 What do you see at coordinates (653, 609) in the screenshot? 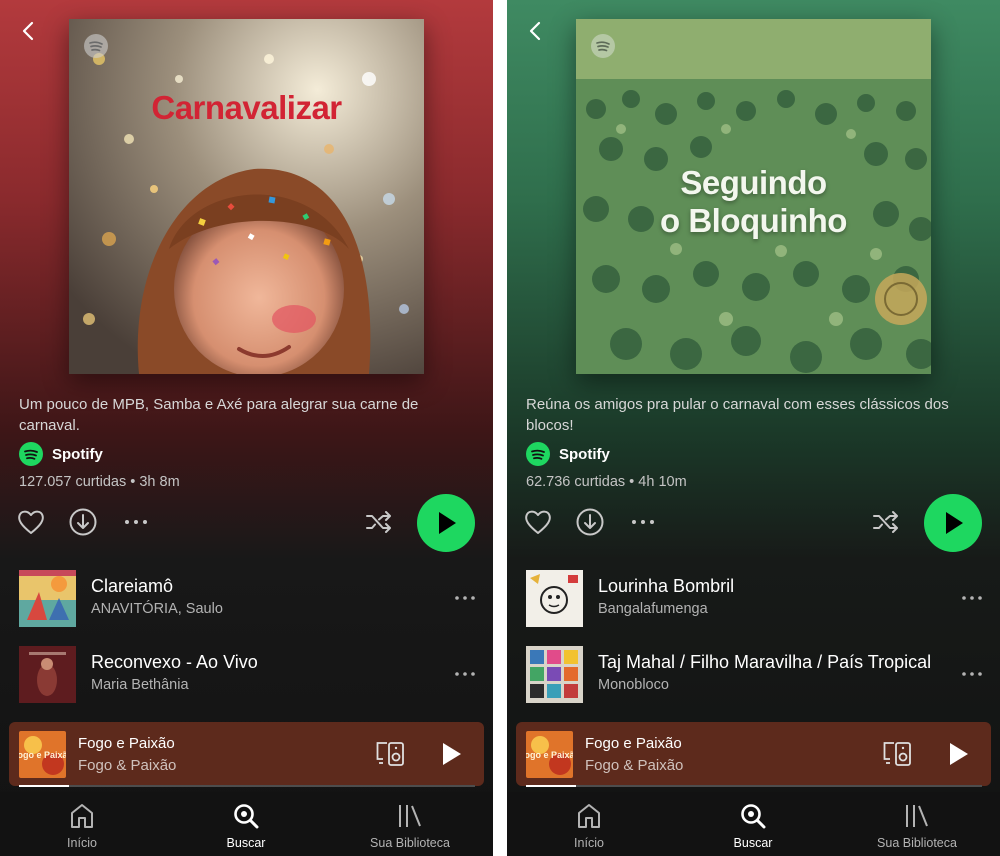
I see `track-artist: Bangalafumenga` at bounding box center [653, 609].